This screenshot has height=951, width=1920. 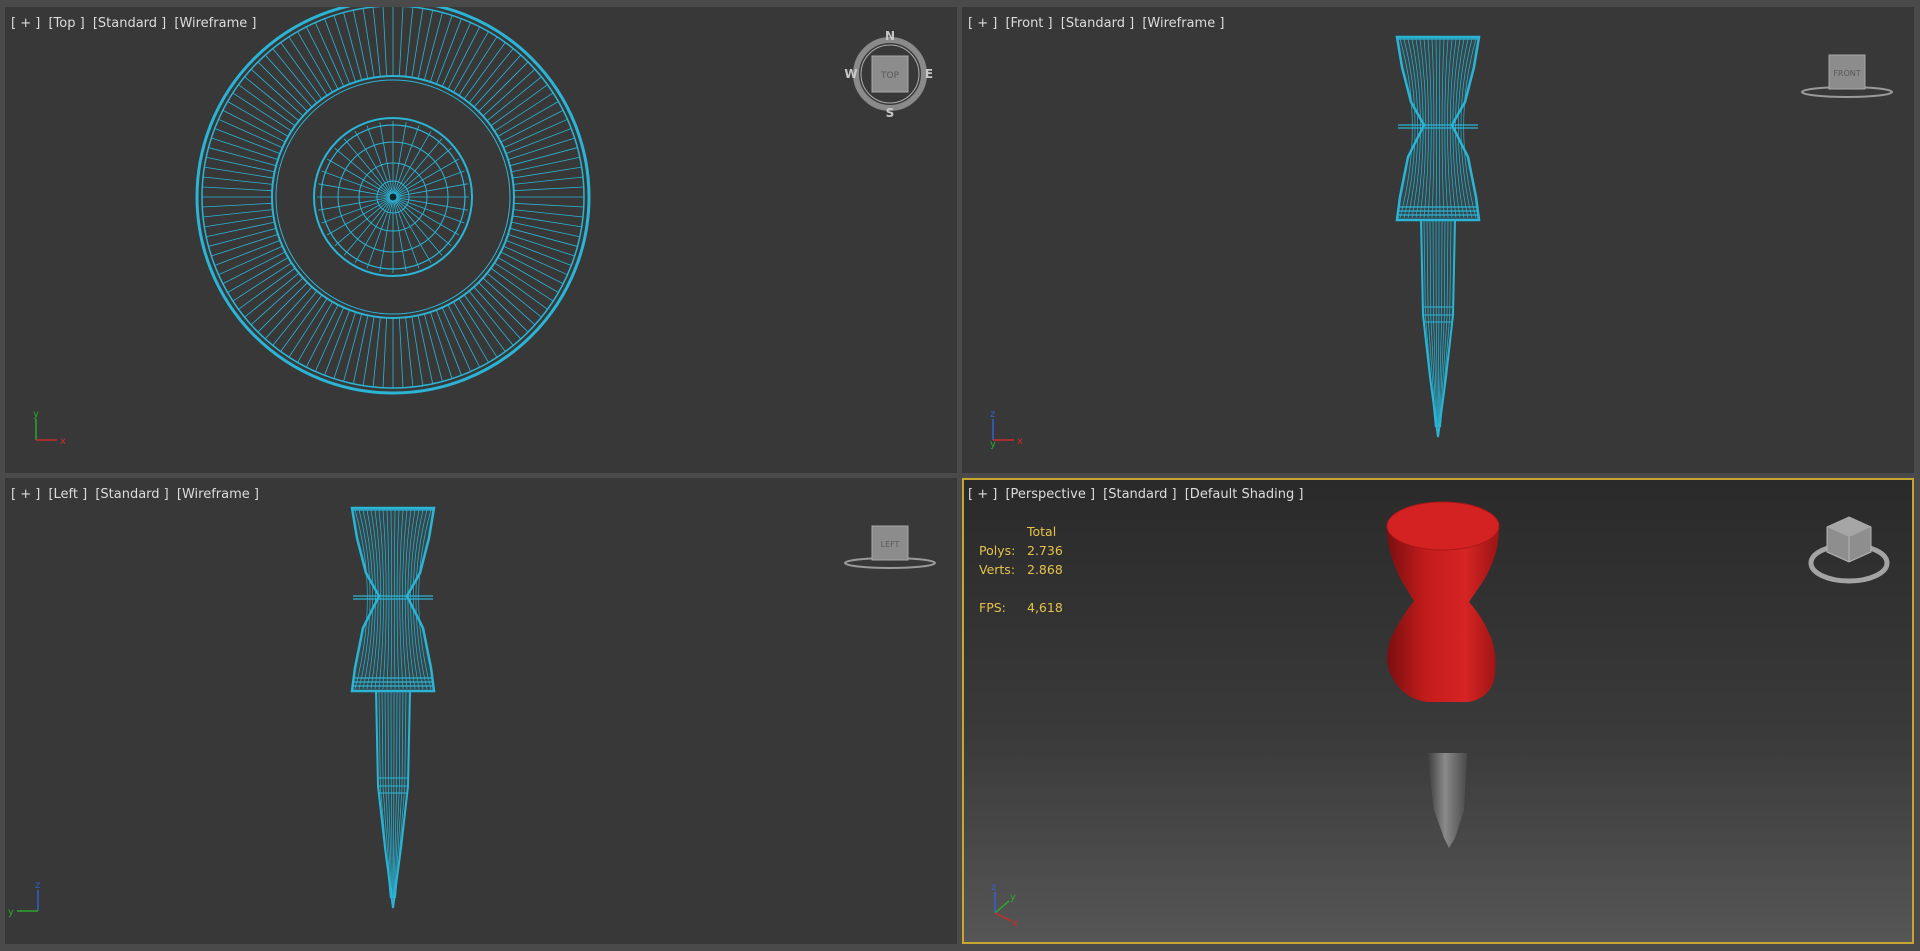 I want to click on viewcube-perspective, so click(x=1849, y=550).